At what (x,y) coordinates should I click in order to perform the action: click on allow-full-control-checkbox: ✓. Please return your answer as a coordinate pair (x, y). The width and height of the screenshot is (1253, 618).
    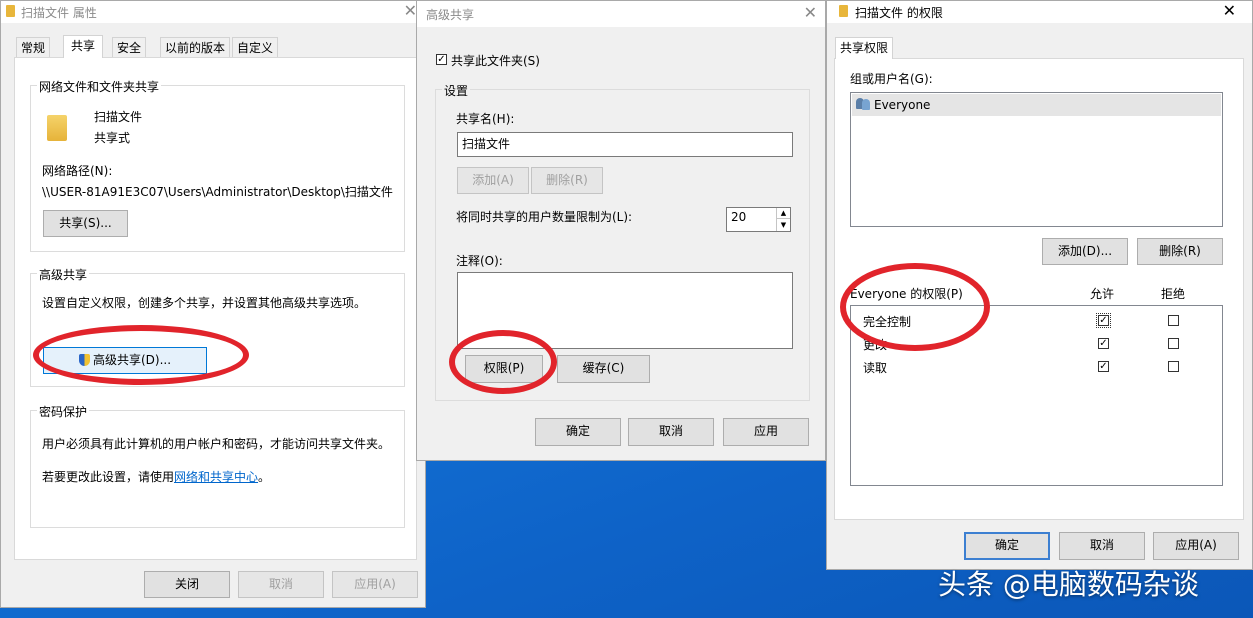
    Looking at the image, I should click on (1103, 320).